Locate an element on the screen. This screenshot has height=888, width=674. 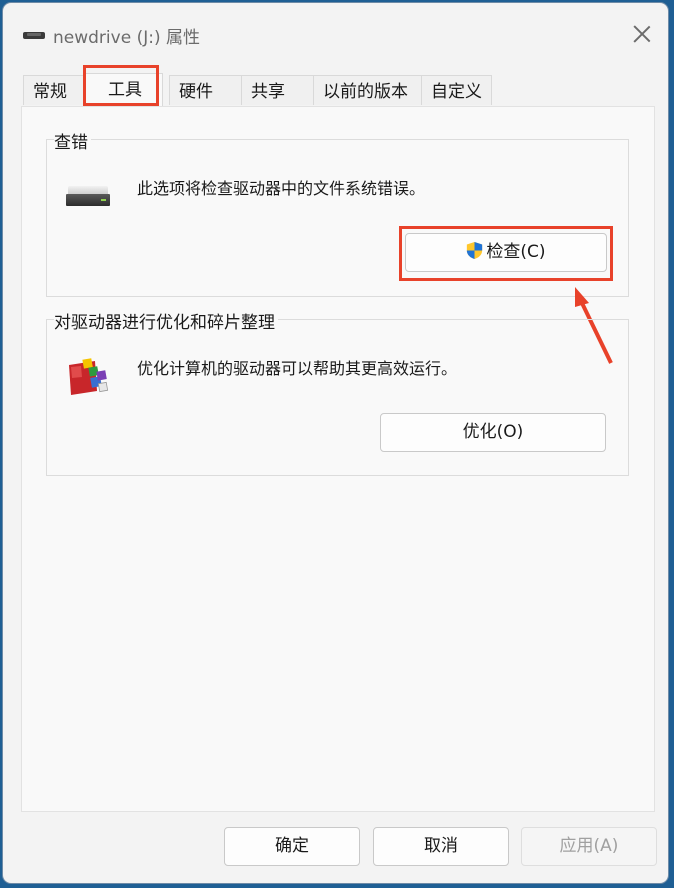
check-button: 检查(C) is located at coordinates (506, 252).